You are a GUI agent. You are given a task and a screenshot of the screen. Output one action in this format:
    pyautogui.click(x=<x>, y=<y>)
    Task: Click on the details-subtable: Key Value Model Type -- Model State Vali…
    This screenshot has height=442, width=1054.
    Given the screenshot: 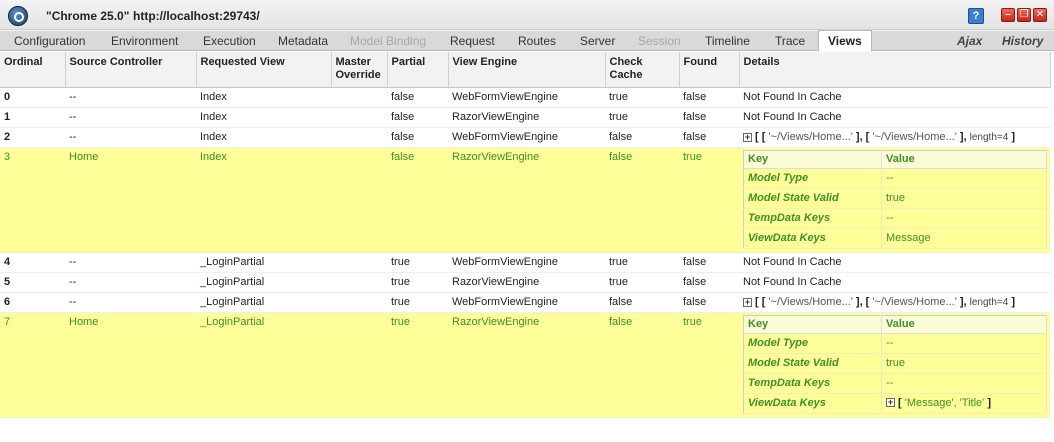 What is the action you would take?
    pyautogui.click(x=895, y=199)
    